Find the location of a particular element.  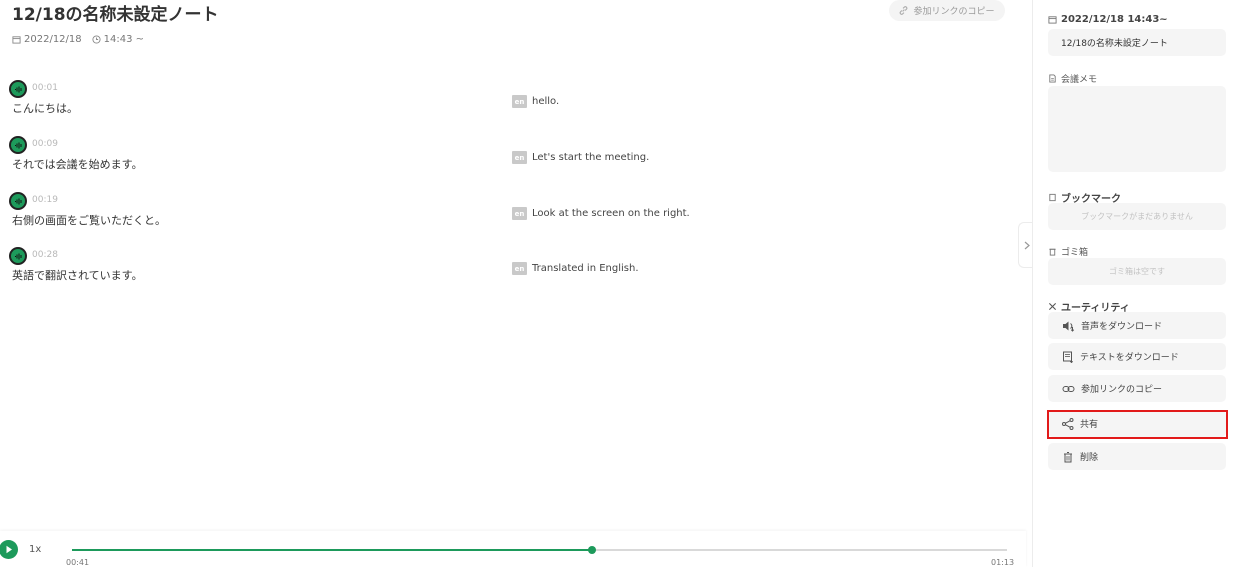

sidebar-datetime: 2022/12/18 14:43~ is located at coordinates (1108, 19).